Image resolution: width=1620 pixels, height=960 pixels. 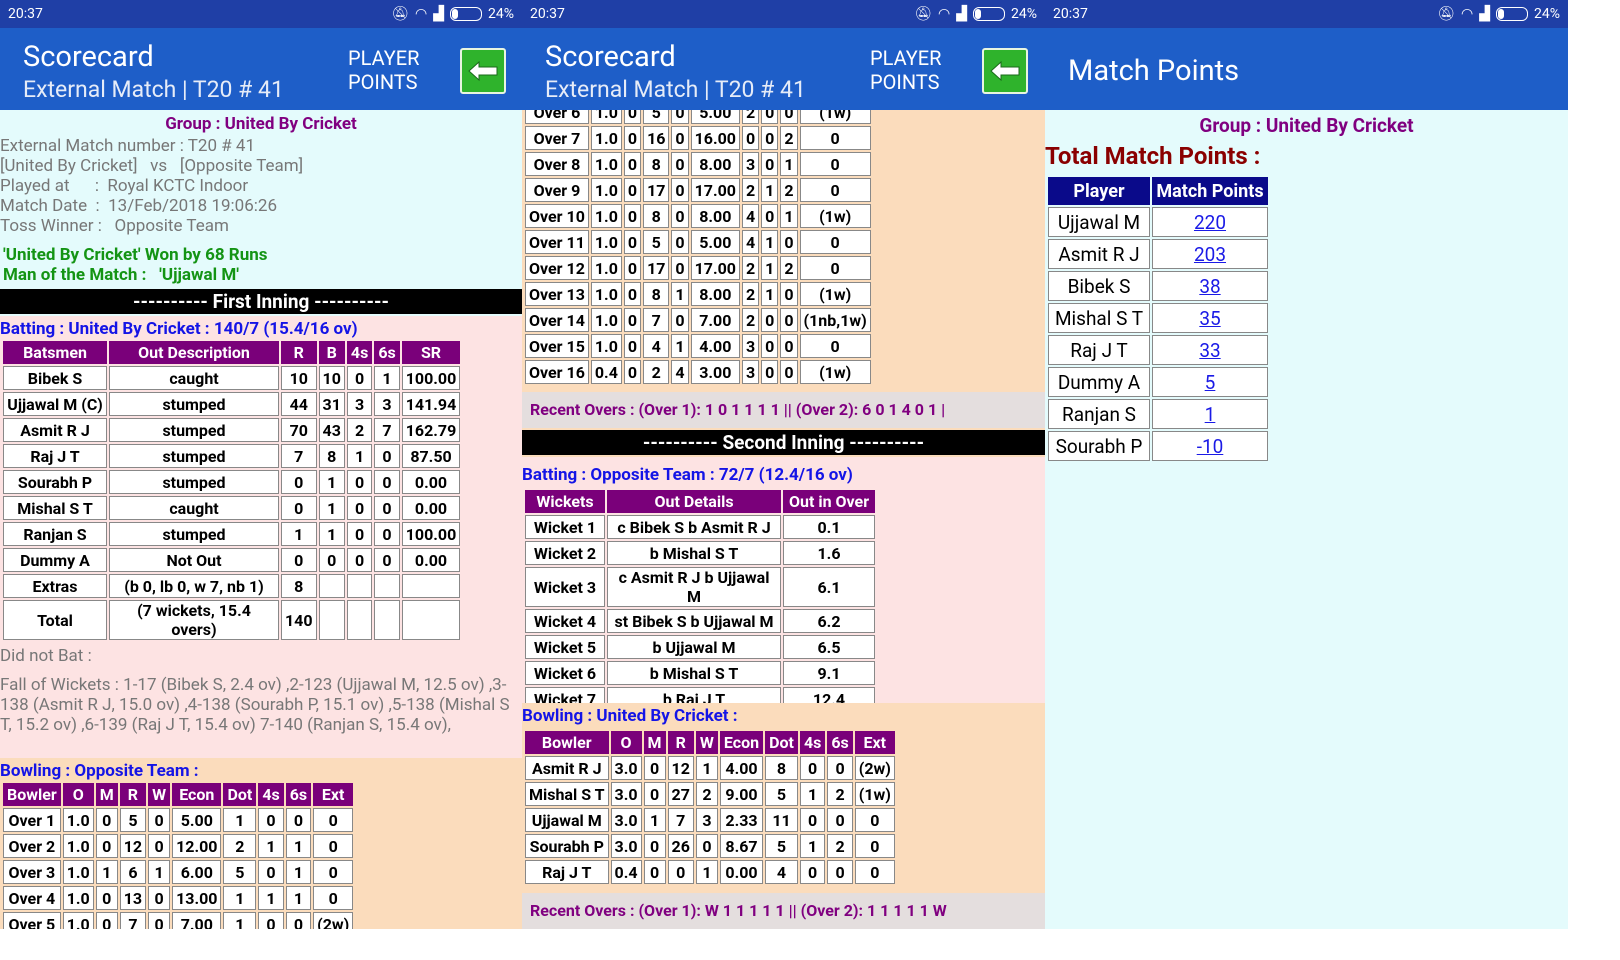 What do you see at coordinates (1099, 350) in the screenshot?
I see `table-cell: Raj J T` at bounding box center [1099, 350].